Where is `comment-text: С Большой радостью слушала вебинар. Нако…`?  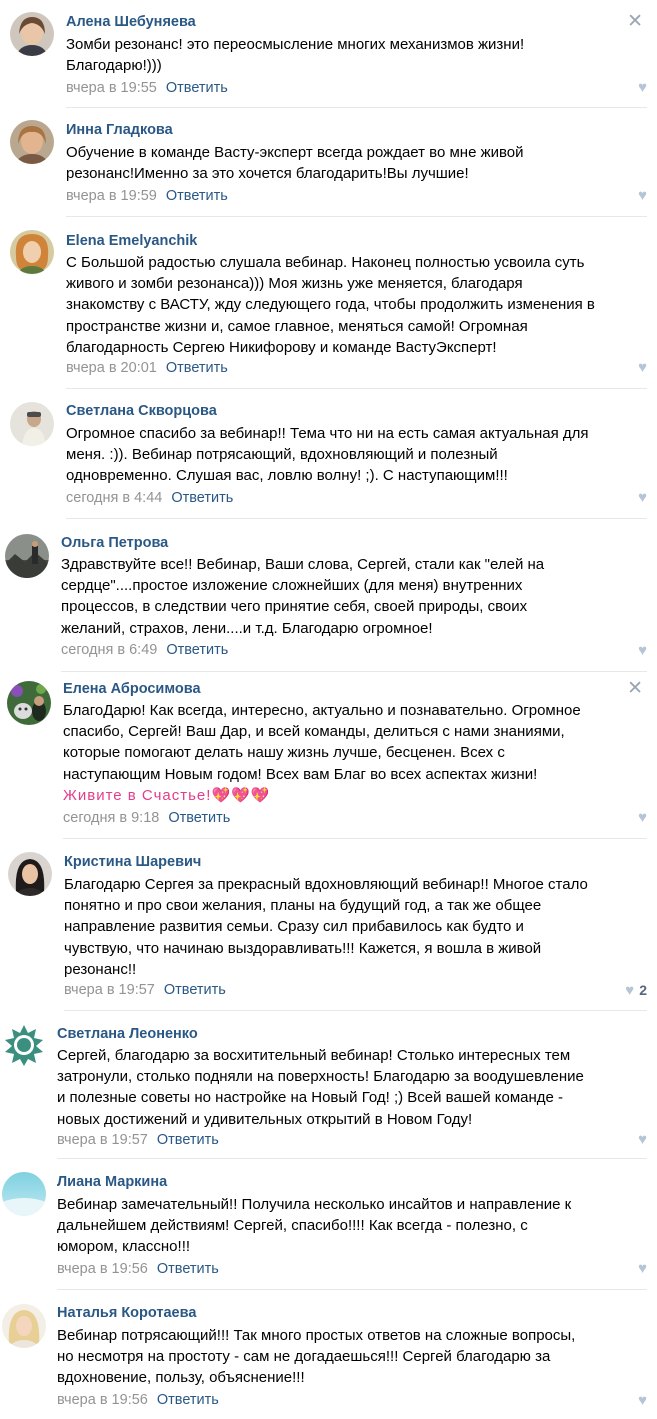
comment-text: С Большой радостью слушала вебинар. Нако… is located at coordinates (361, 305).